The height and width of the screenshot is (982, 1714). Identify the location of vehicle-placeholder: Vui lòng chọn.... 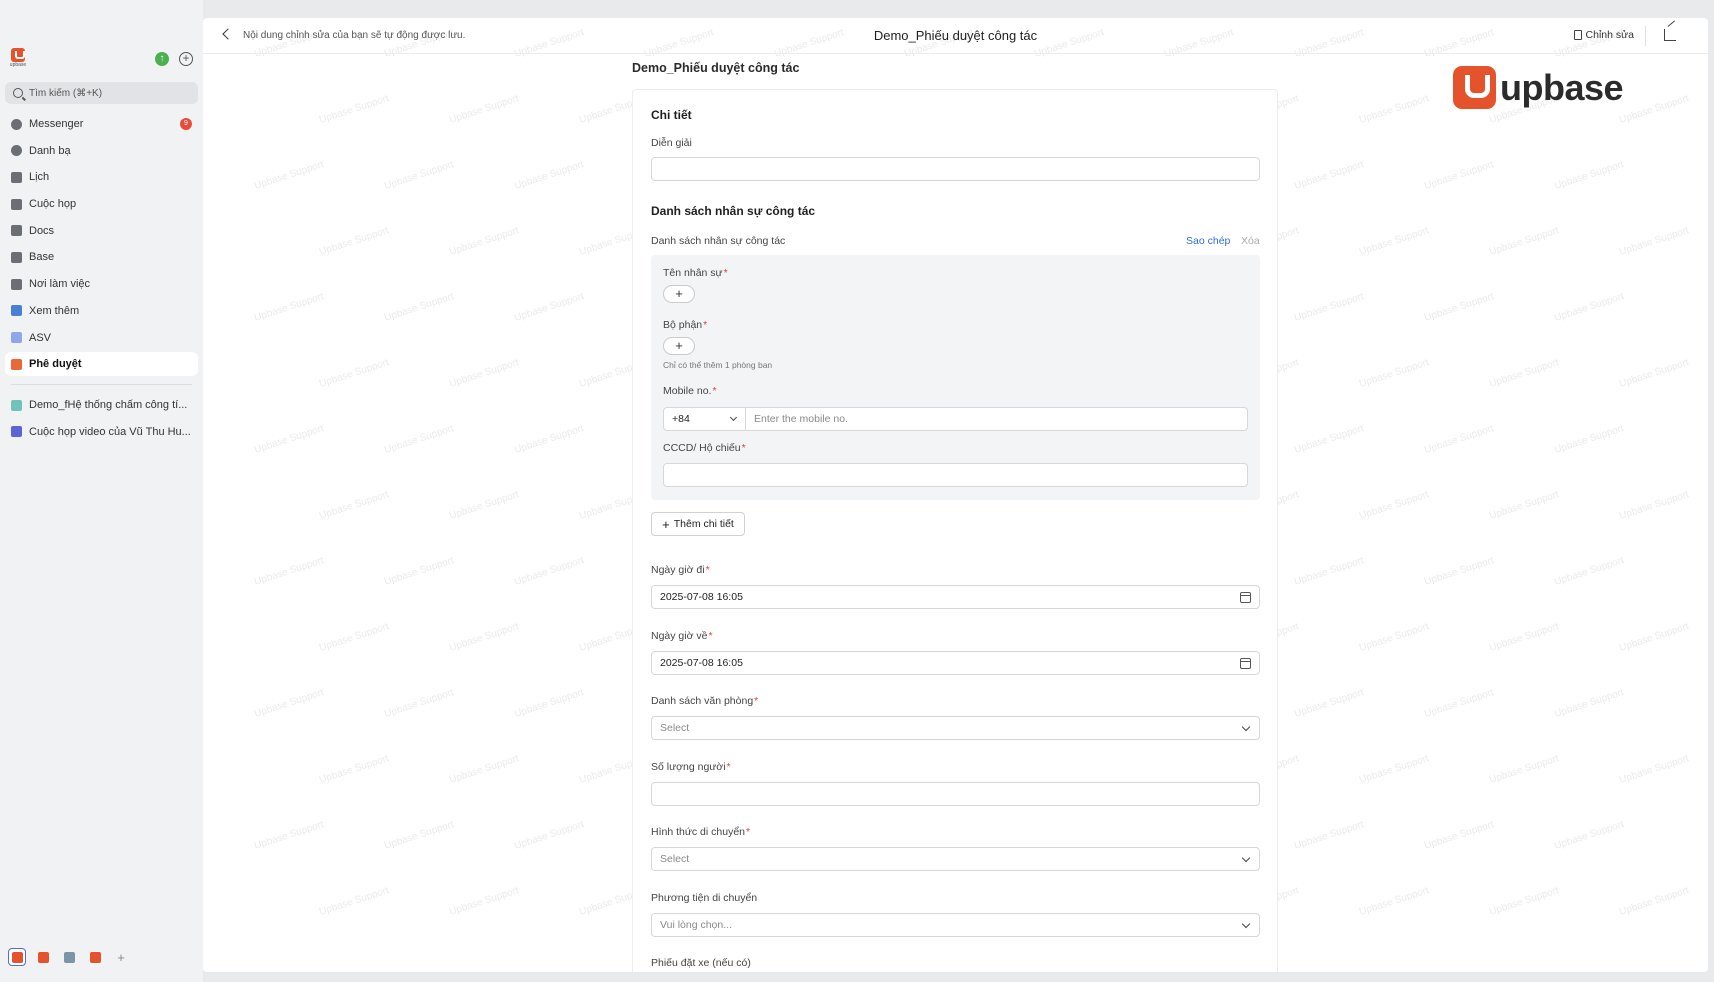
(696, 925).